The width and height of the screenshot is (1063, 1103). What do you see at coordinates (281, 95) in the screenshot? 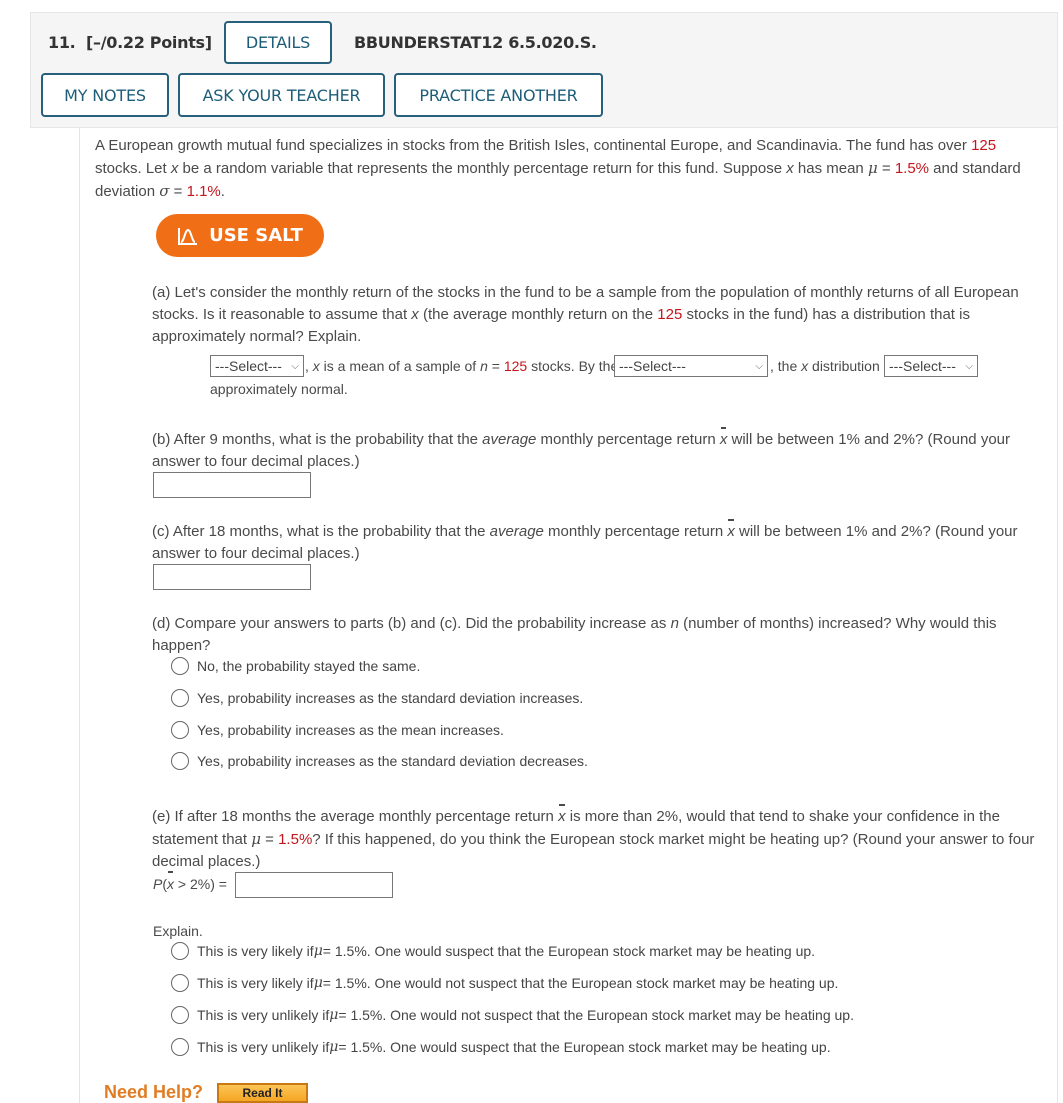
I see `ask-your-teacher-button: ASK YOUR TEACHER` at bounding box center [281, 95].